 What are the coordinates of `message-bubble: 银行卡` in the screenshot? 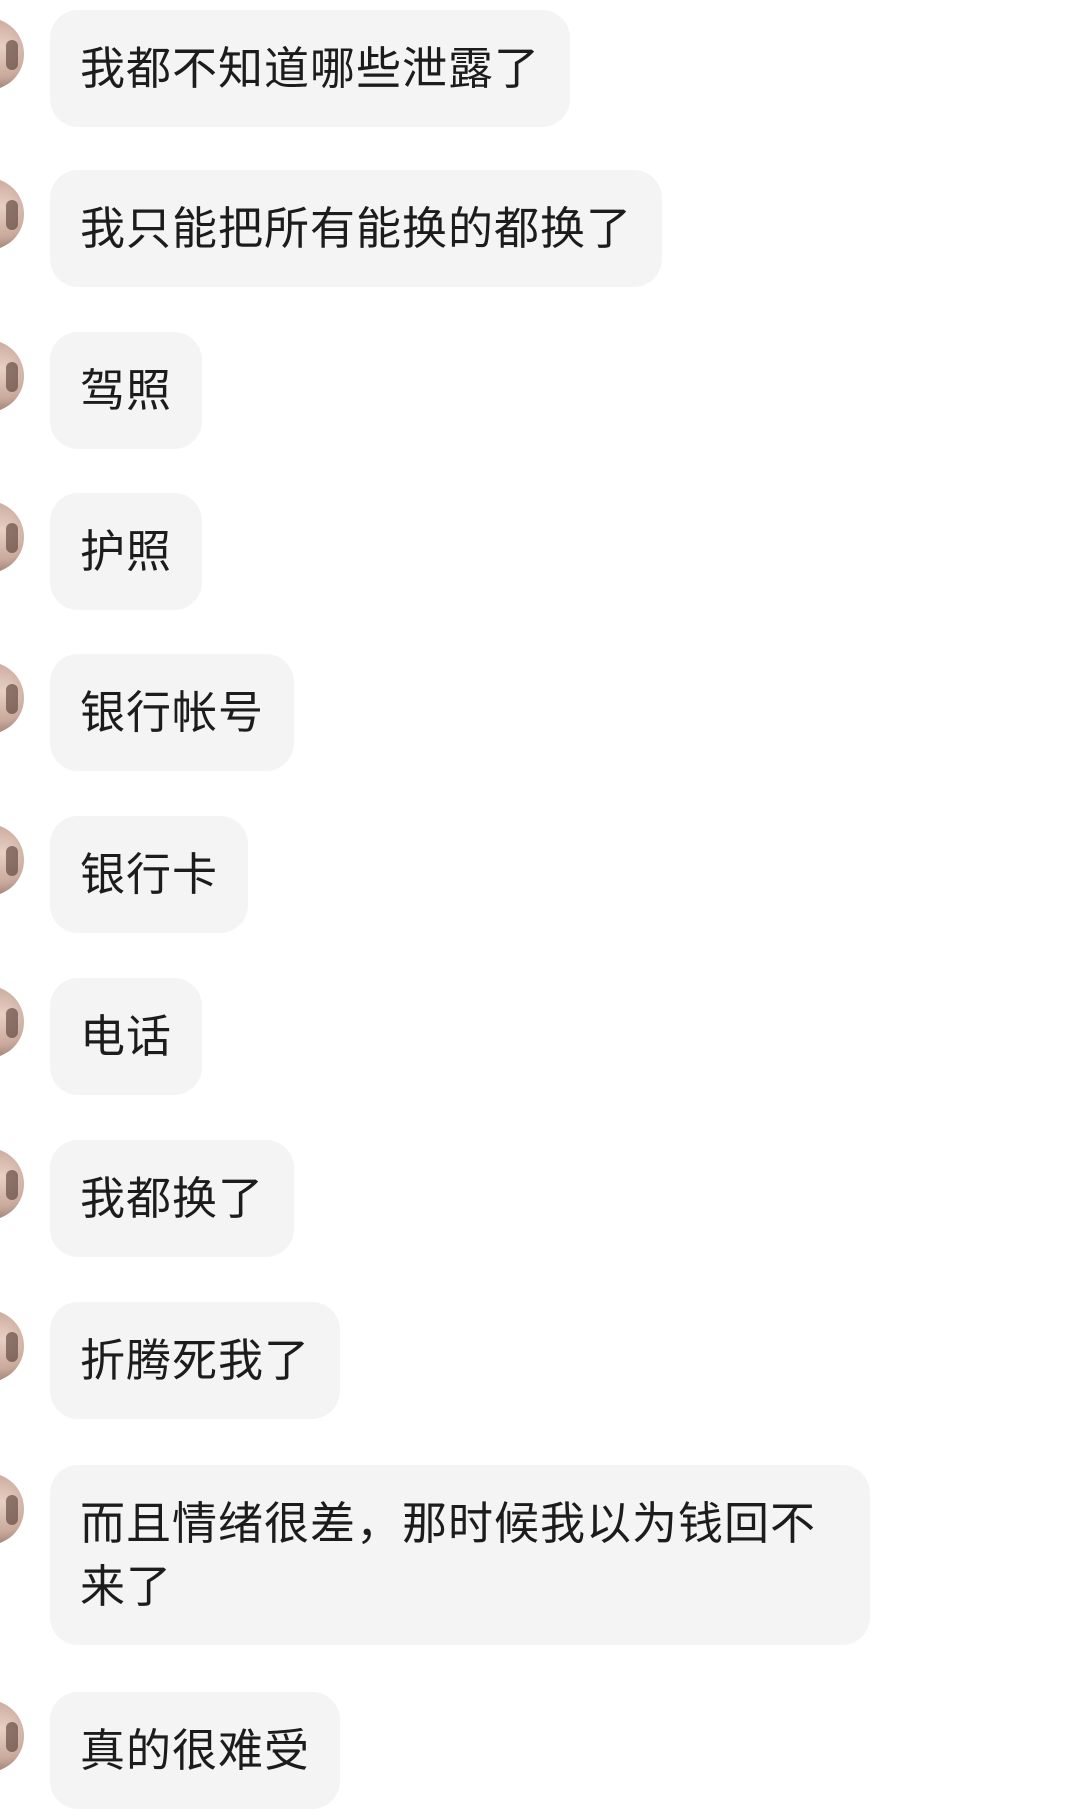 It's located at (149, 874).